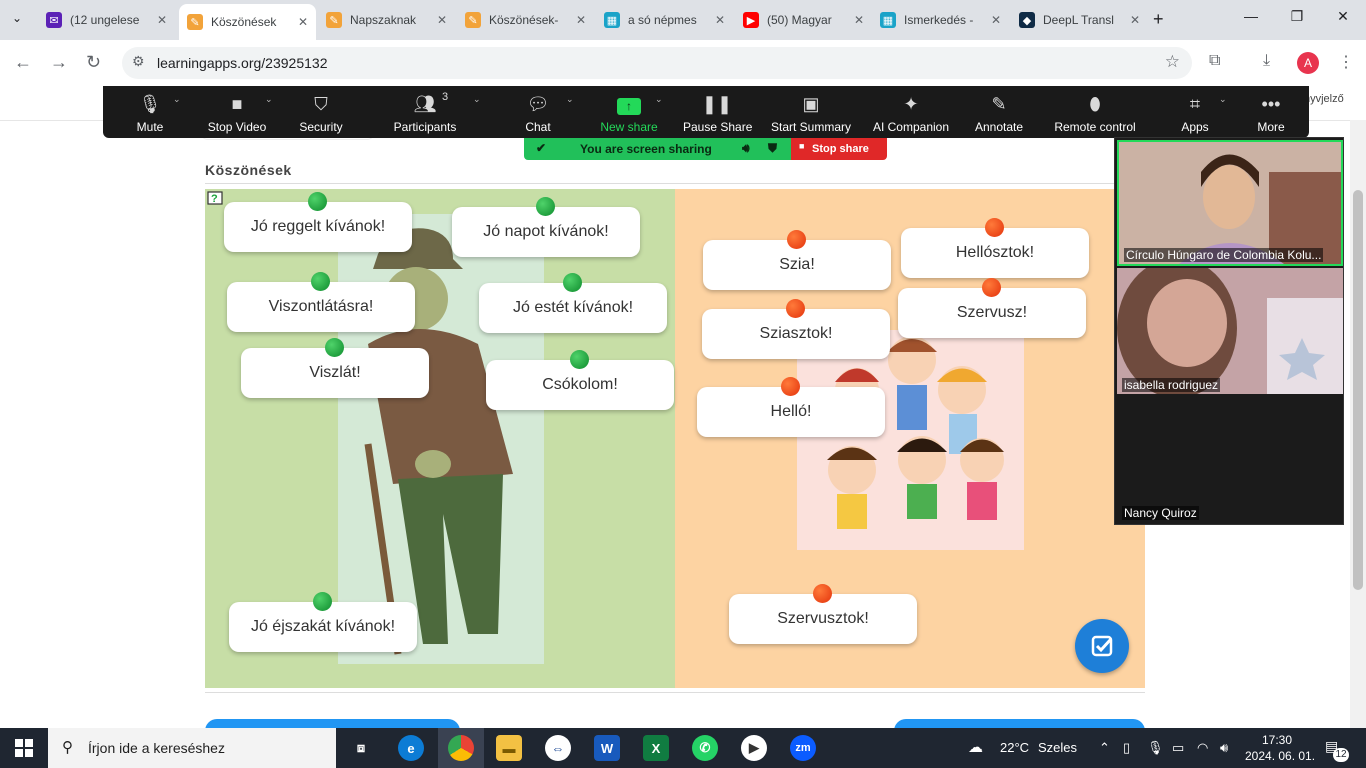 The height and width of the screenshot is (768, 1366). I want to click on participants-button: 👥︎ Participants, so click(425, 113).